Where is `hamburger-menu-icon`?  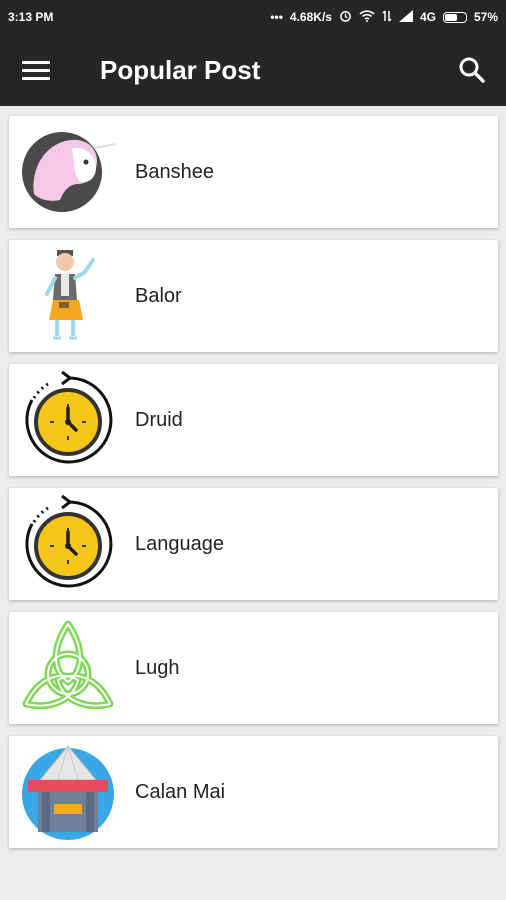 hamburger-menu-icon is located at coordinates (42, 70).